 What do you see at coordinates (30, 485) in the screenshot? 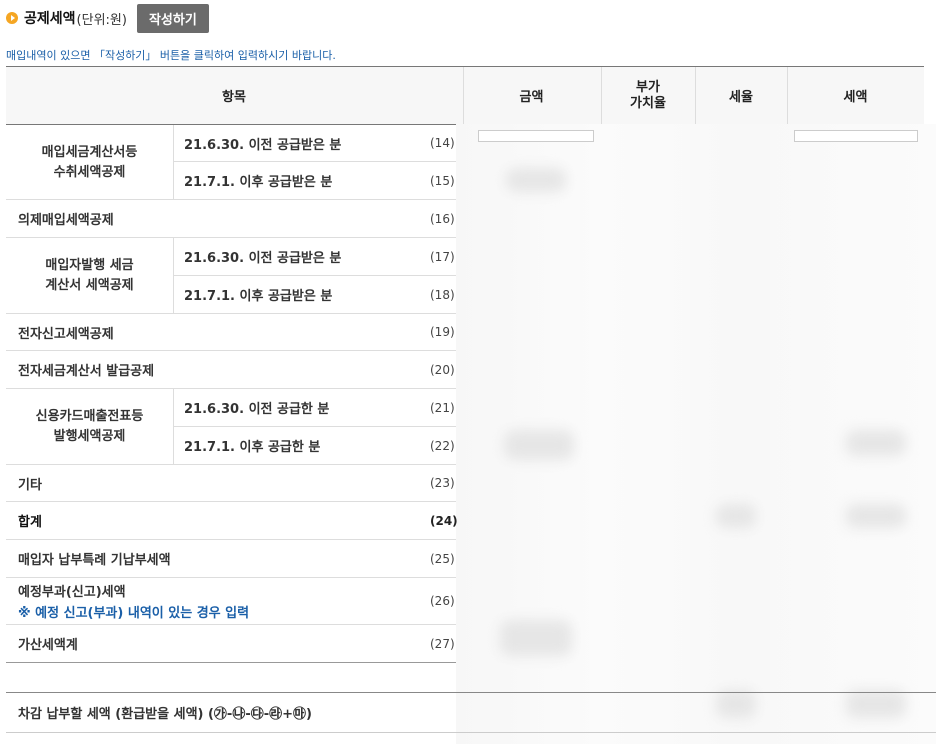
I see `row-23-label: 기타` at bounding box center [30, 485].